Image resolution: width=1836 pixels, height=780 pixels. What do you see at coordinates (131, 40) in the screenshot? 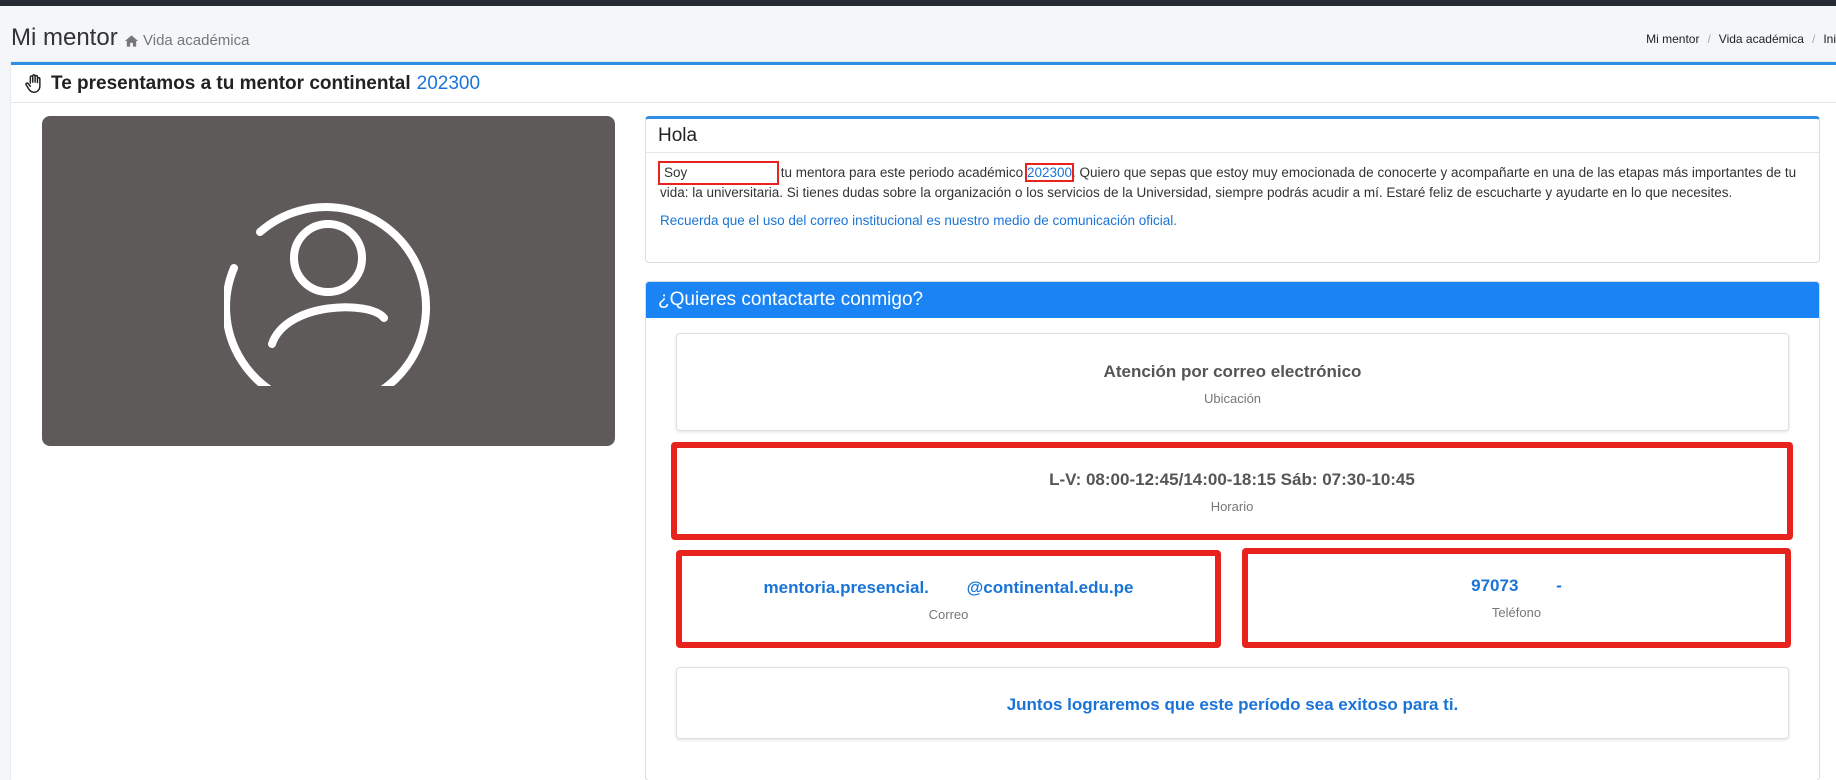
I see `home-icon` at bounding box center [131, 40].